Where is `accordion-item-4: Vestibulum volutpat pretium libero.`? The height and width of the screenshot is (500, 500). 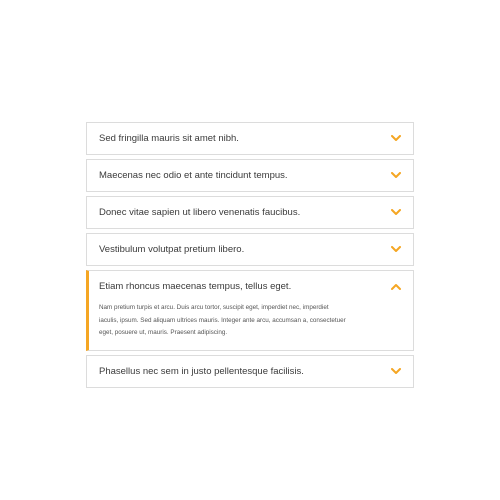 accordion-item-4: Vestibulum volutpat pretium libero. is located at coordinates (250, 249).